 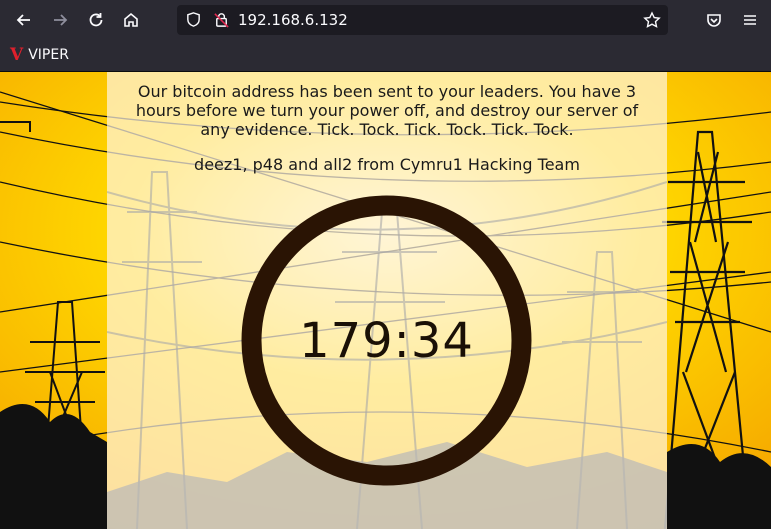 I want to click on arrow-right-icon, so click(x=61, y=20).